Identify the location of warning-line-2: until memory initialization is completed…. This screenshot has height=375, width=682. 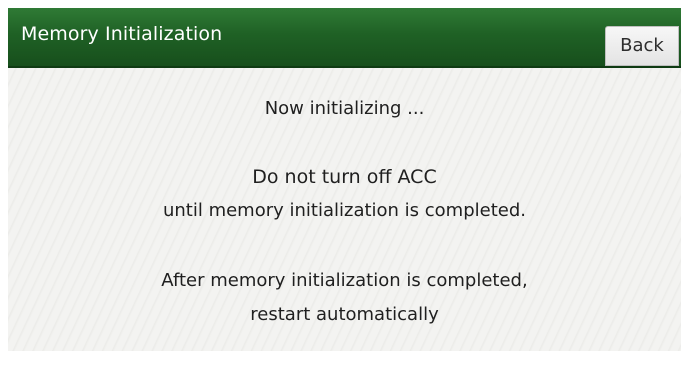
(344, 210).